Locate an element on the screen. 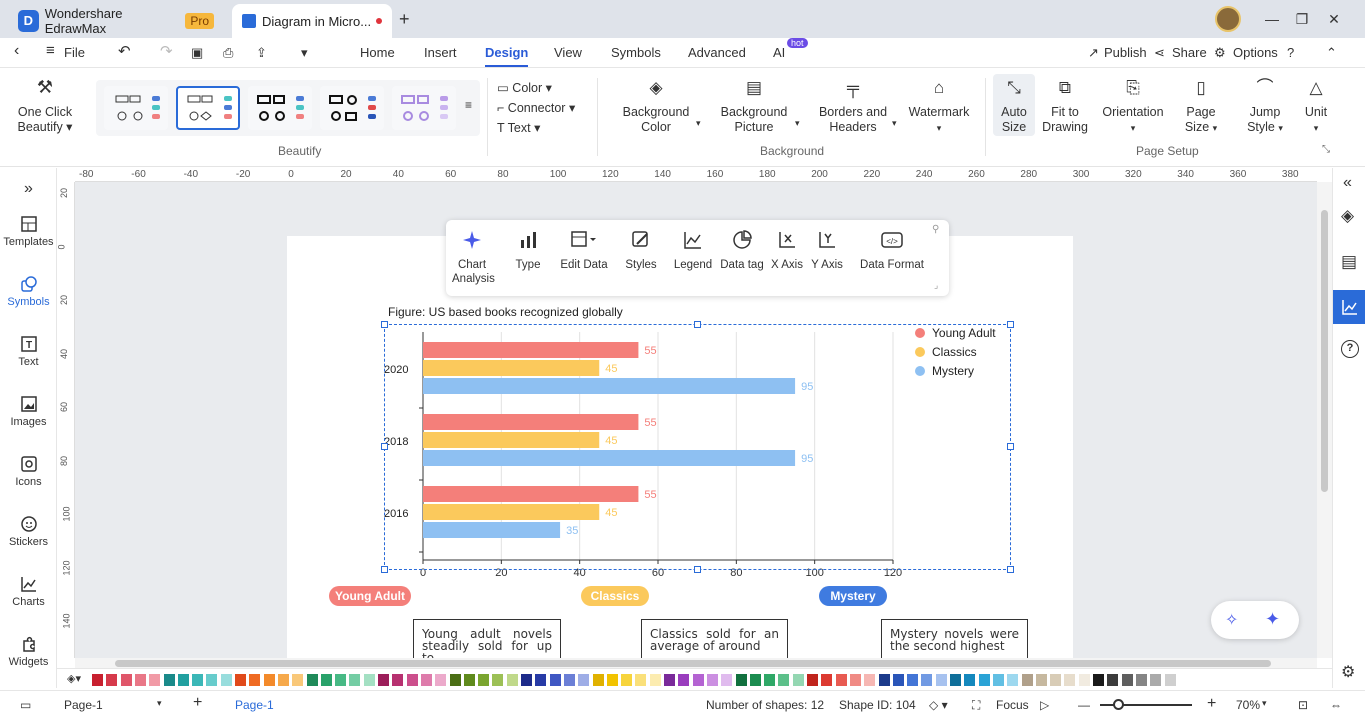 The height and width of the screenshot is (717, 1365). pin-icon: ⚲ is located at coordinates (935, 229).